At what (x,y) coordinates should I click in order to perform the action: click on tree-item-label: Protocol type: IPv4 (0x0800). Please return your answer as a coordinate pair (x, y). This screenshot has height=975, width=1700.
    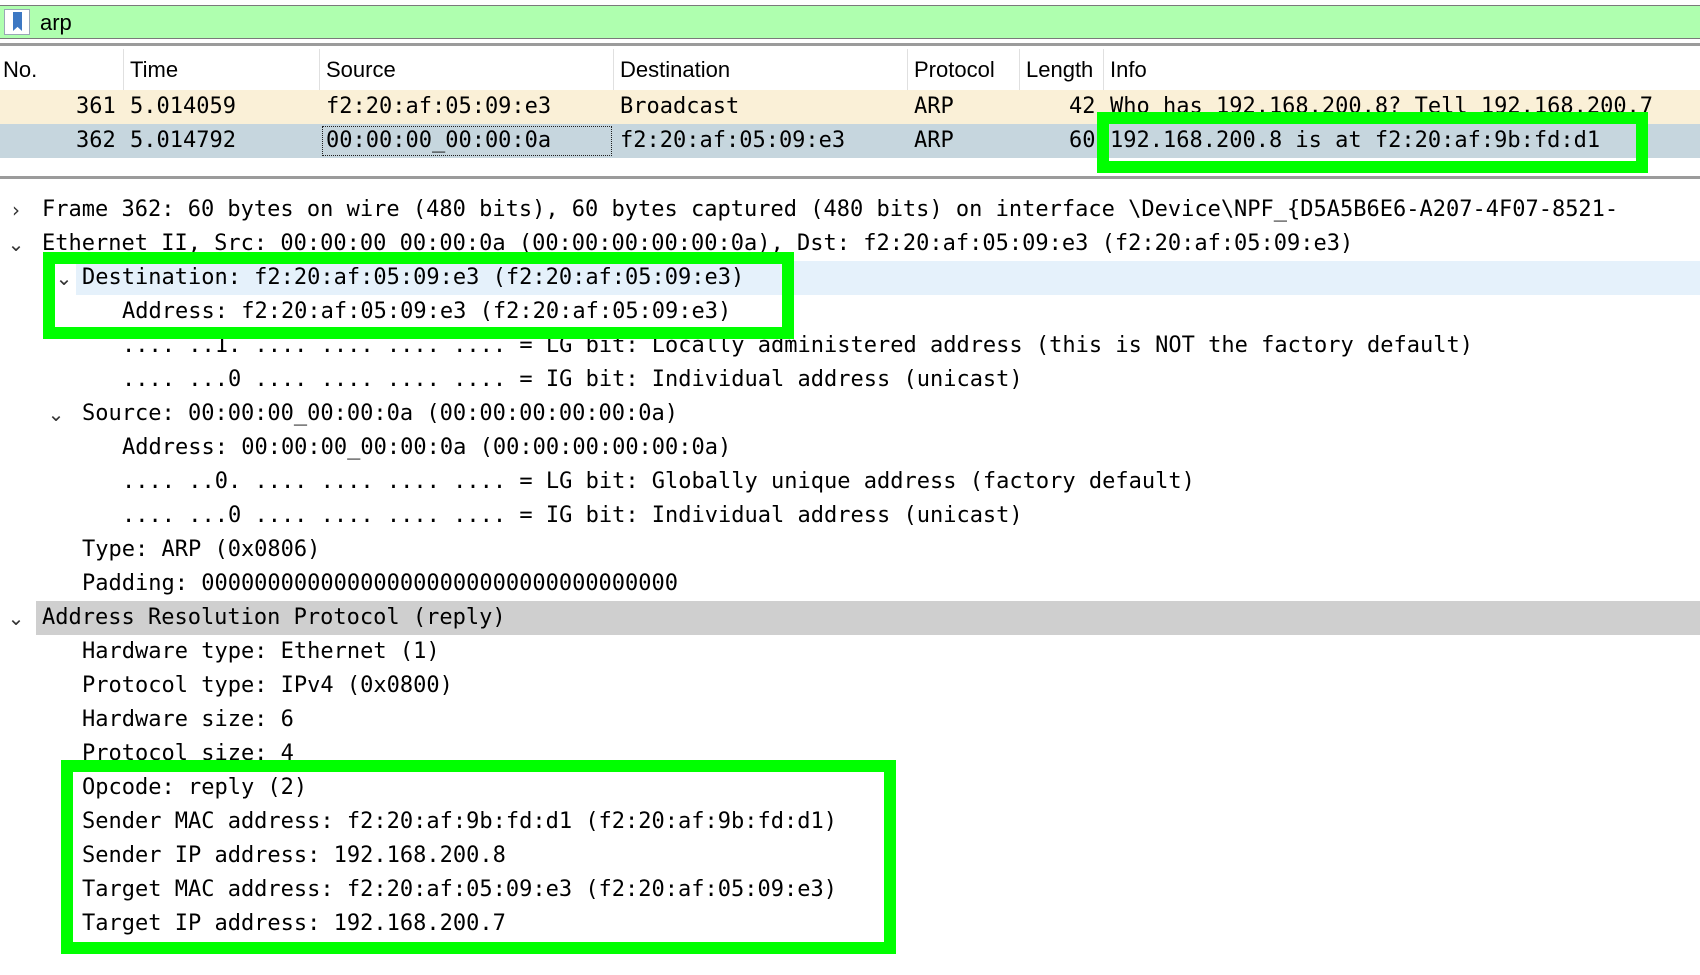
    Looking at the image, I should click on (267, 685).